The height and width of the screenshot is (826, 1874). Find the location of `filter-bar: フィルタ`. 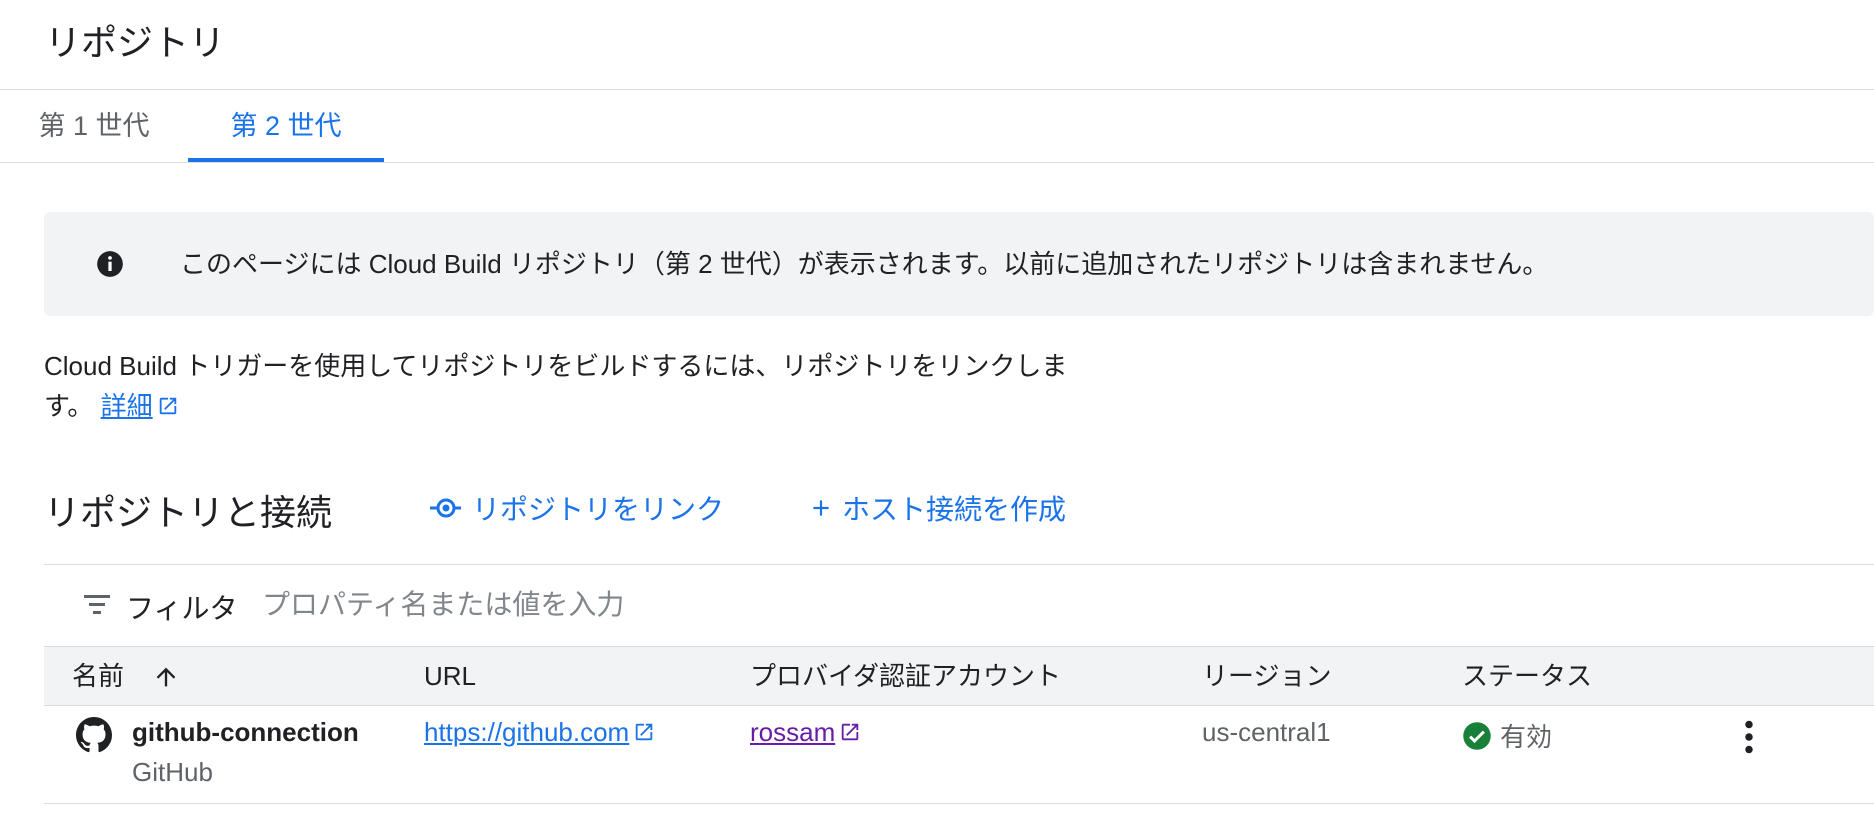

filter-bar: フィルタ is located at coordinates (959, 605).